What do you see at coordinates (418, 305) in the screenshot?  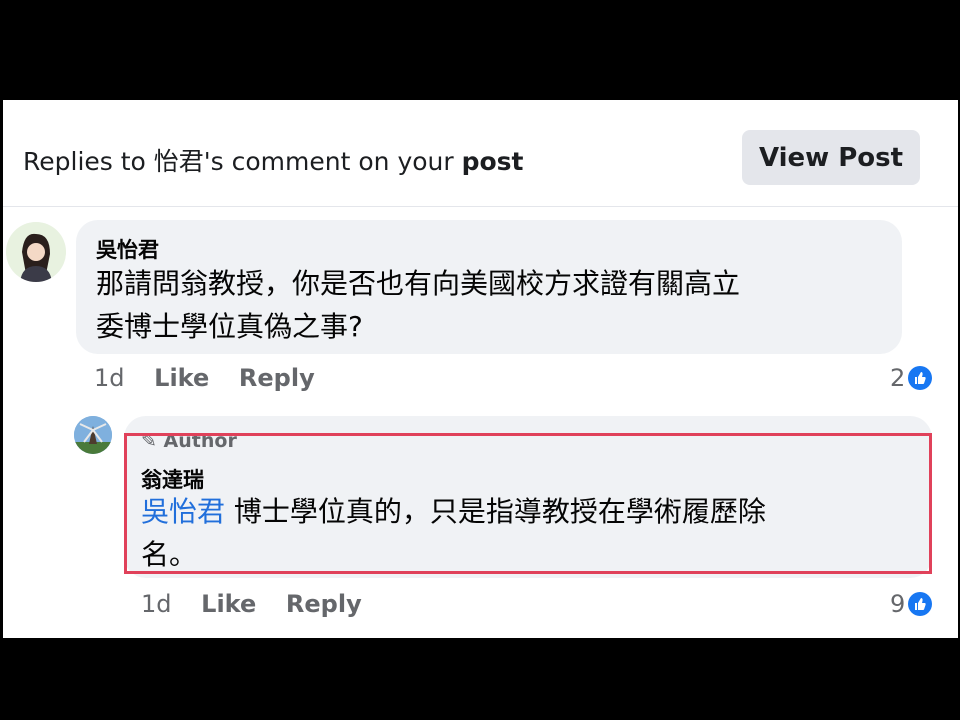 I see `comment-text: 那請問翁教授，你是否也有向美國校方求證有關高立 委博士學位真偽之事?` at bounding box center [418, 305].